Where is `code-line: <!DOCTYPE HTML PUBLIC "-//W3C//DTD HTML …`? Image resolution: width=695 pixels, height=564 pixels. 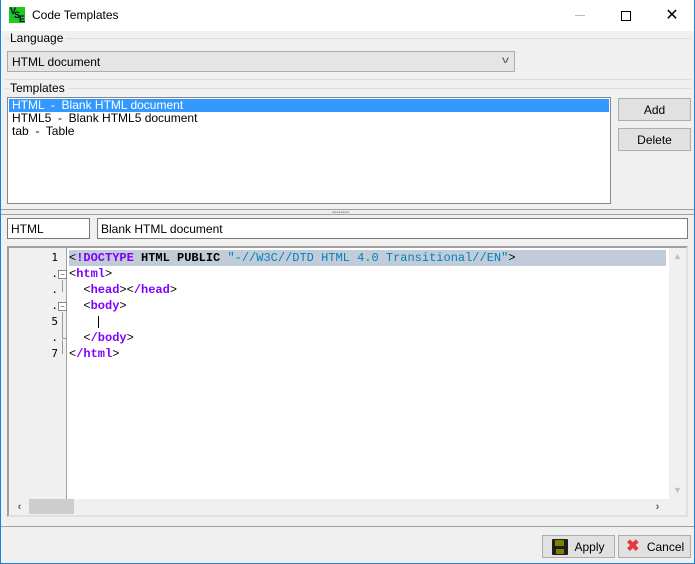
code-line: <!DOCTYPE HTML PUBLIC "-//W3C//DTD HTML … is located at coordinates (367, 258).